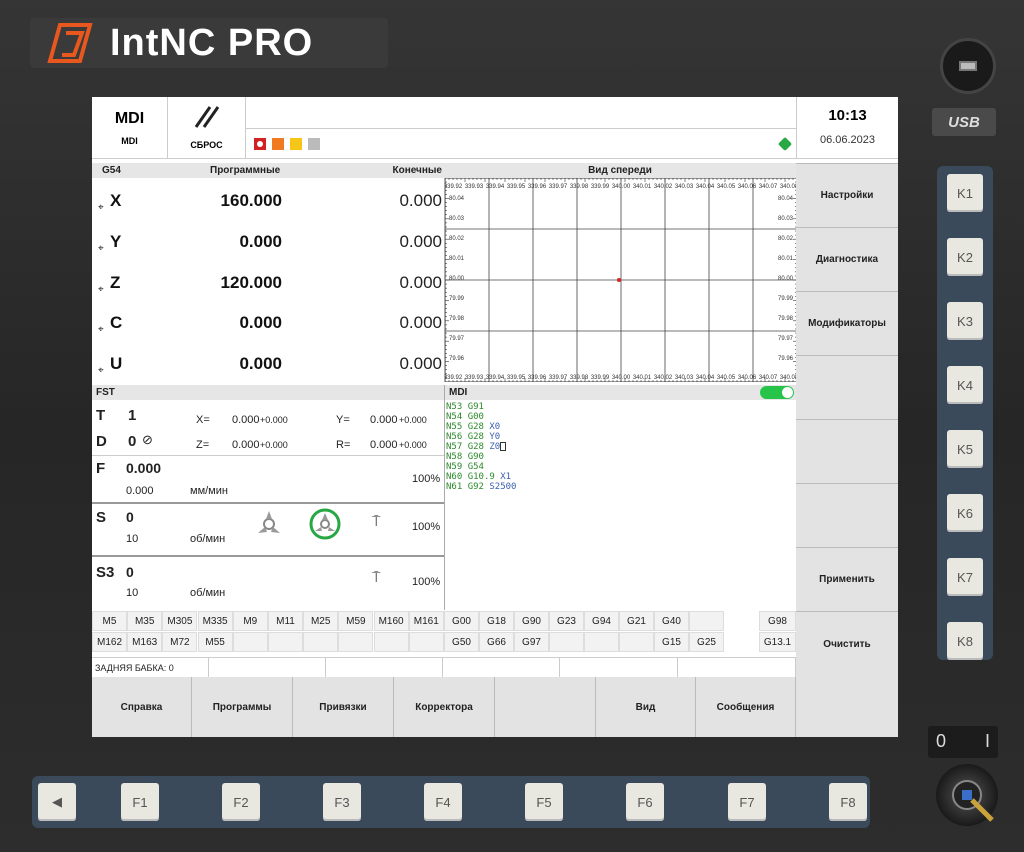  Describe the element at coordinates (496, 642) in the screenshot. I see `g-code-cell: G66` at that location.